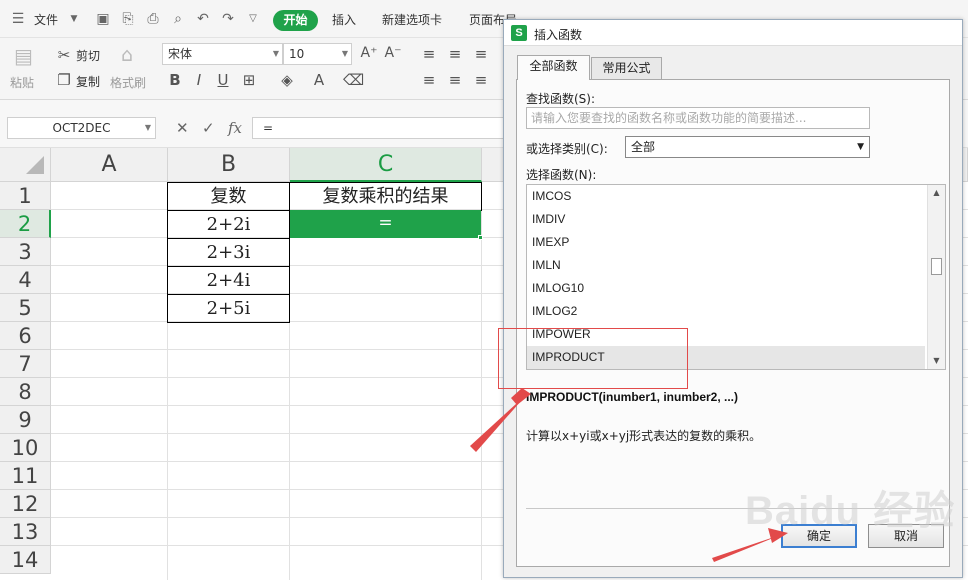 This screenshot has height=580, width=968. I want to click on row-header-4: 4, so click(25, 280).